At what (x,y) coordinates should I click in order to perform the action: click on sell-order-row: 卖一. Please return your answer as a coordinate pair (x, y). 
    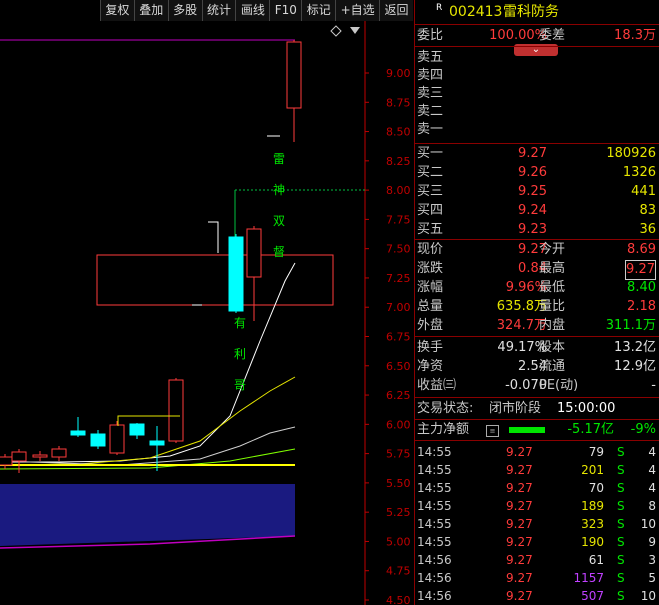
    Looking at the image, I should click on (536, 130).